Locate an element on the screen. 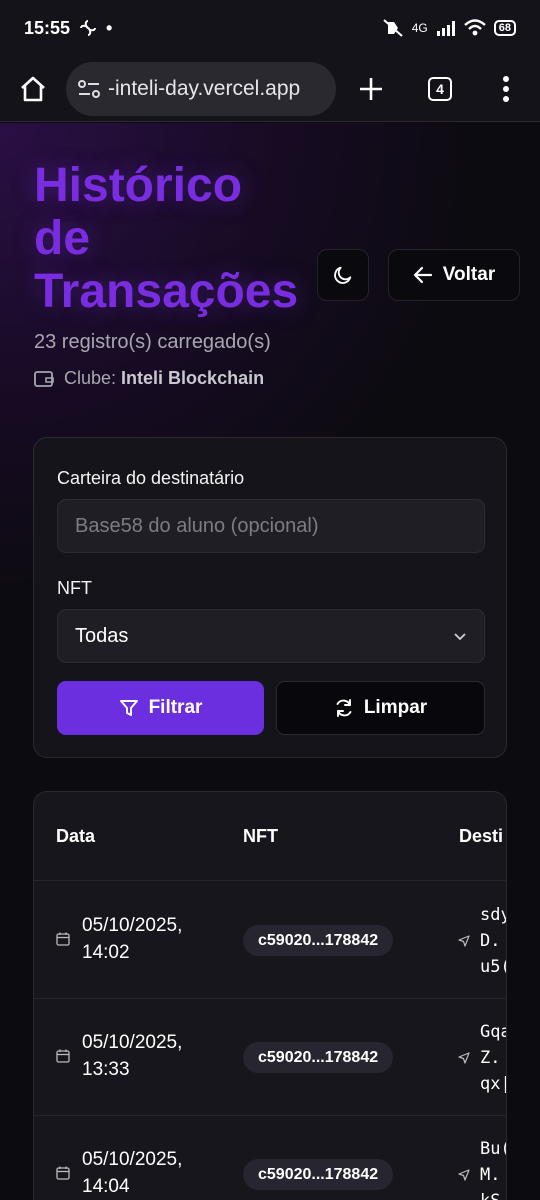 This screenshot has width=540, height=1200. table-header: Data NFT Desti is located at coordinates (270, 836).